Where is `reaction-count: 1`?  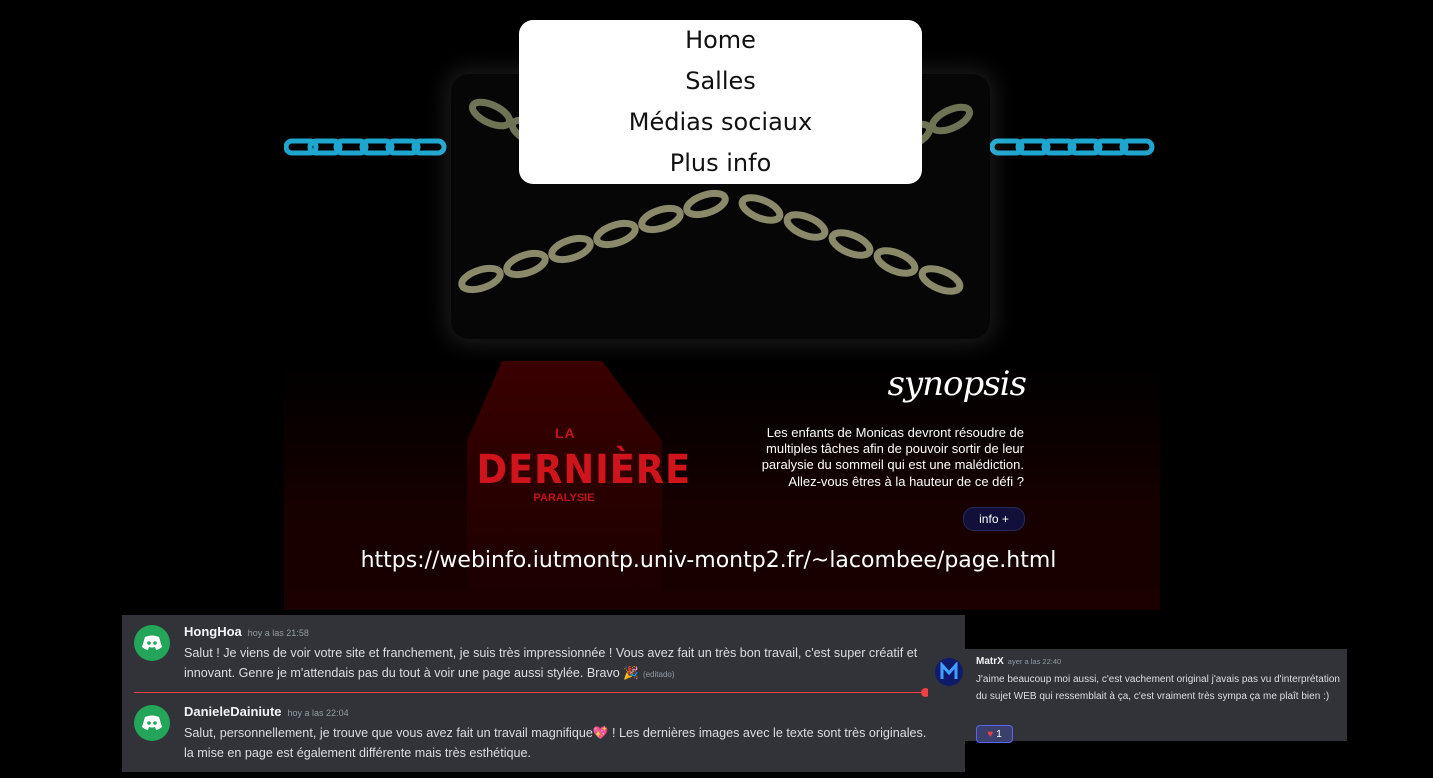
reaction-count: 1 is located at coordinates (999, 734).